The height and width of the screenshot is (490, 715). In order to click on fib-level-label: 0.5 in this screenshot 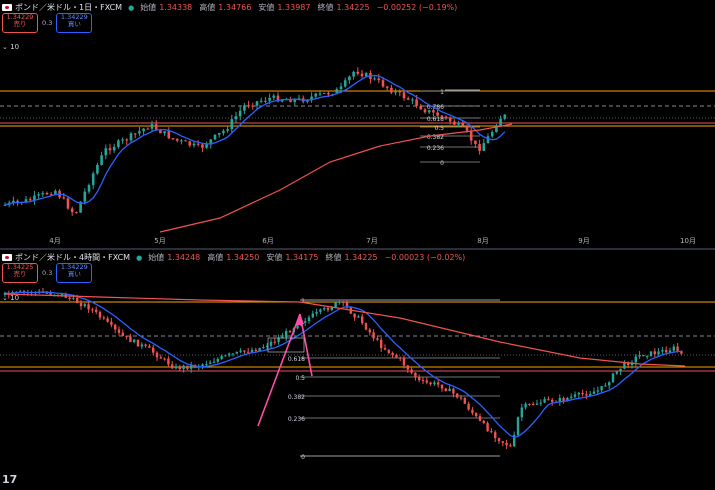, I will do `click(300, 378)`.